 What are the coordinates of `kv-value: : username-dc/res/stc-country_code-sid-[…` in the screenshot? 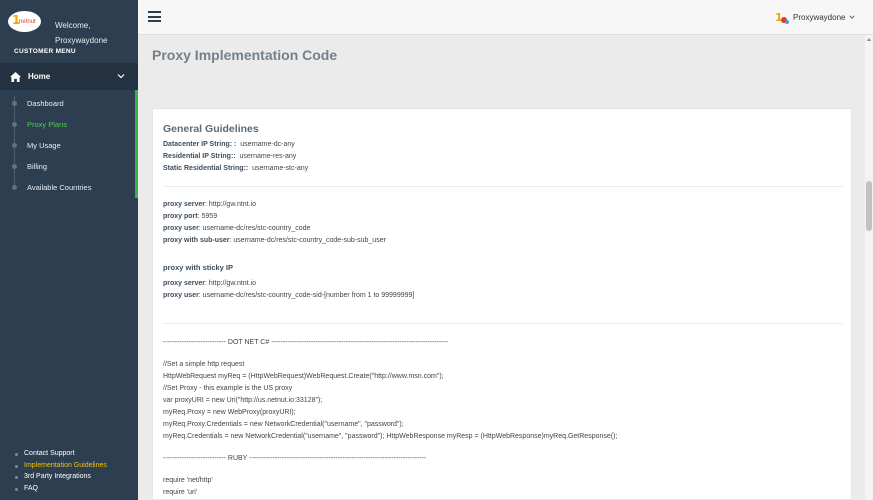 It's located at (306, 295).